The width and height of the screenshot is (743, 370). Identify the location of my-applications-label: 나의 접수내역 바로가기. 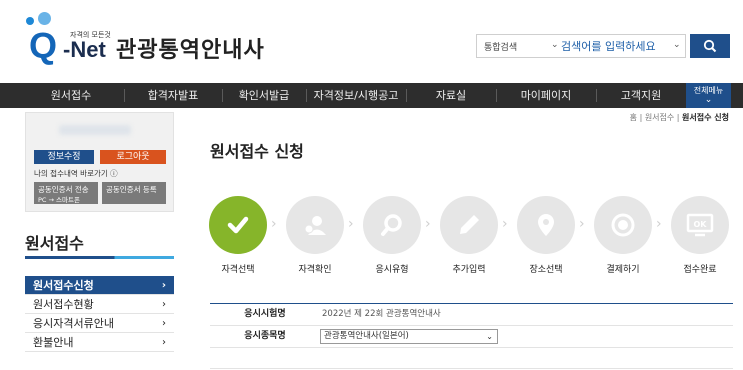
(71, 173).